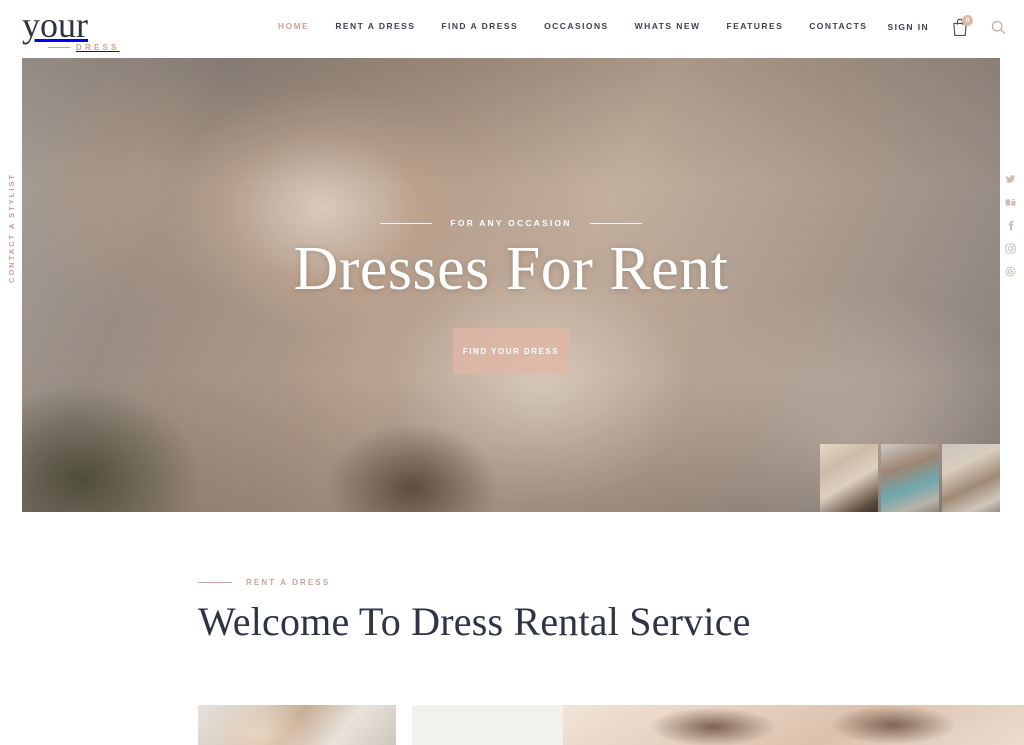 The width and height of the screenshot is (1024, 745). Describe the element at coordinates (1010, 270) in the screenshot. I see `google-plus-icon` at that location.